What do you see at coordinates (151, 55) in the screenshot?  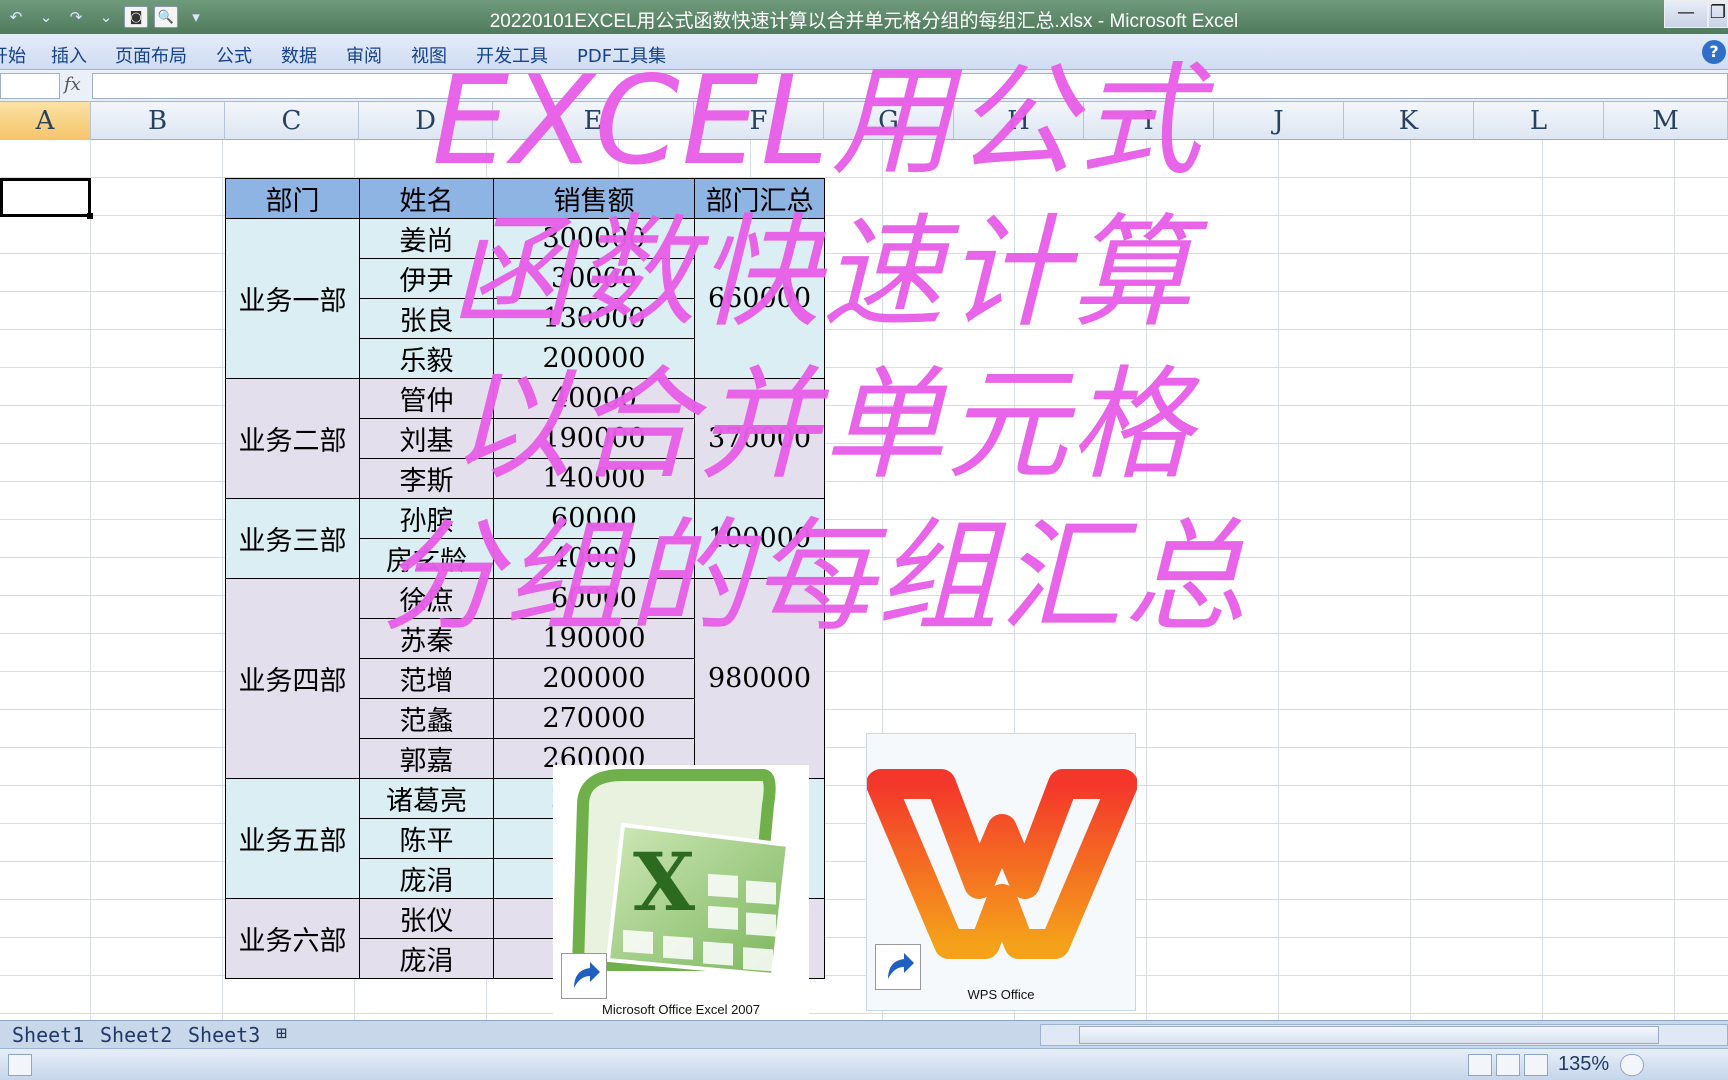 I see `tab-page-layout: 页面布局` at bounding box center [151, 55].